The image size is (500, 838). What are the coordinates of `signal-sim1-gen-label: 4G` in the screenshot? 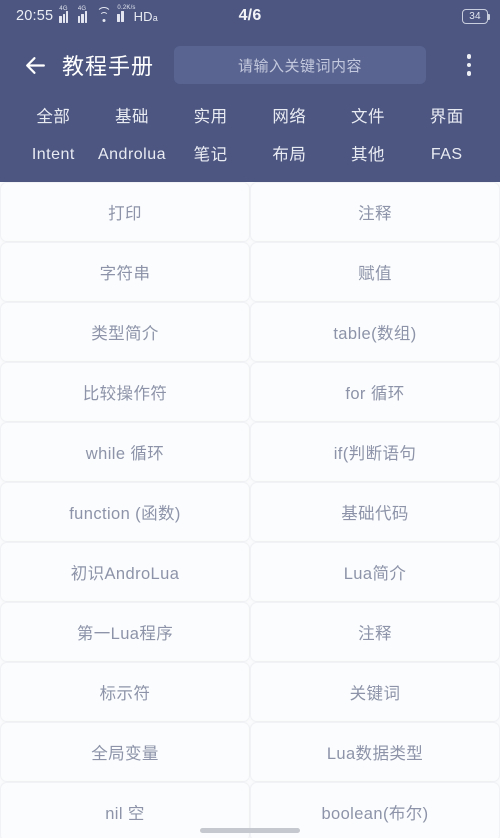 It's located at (63, 8).